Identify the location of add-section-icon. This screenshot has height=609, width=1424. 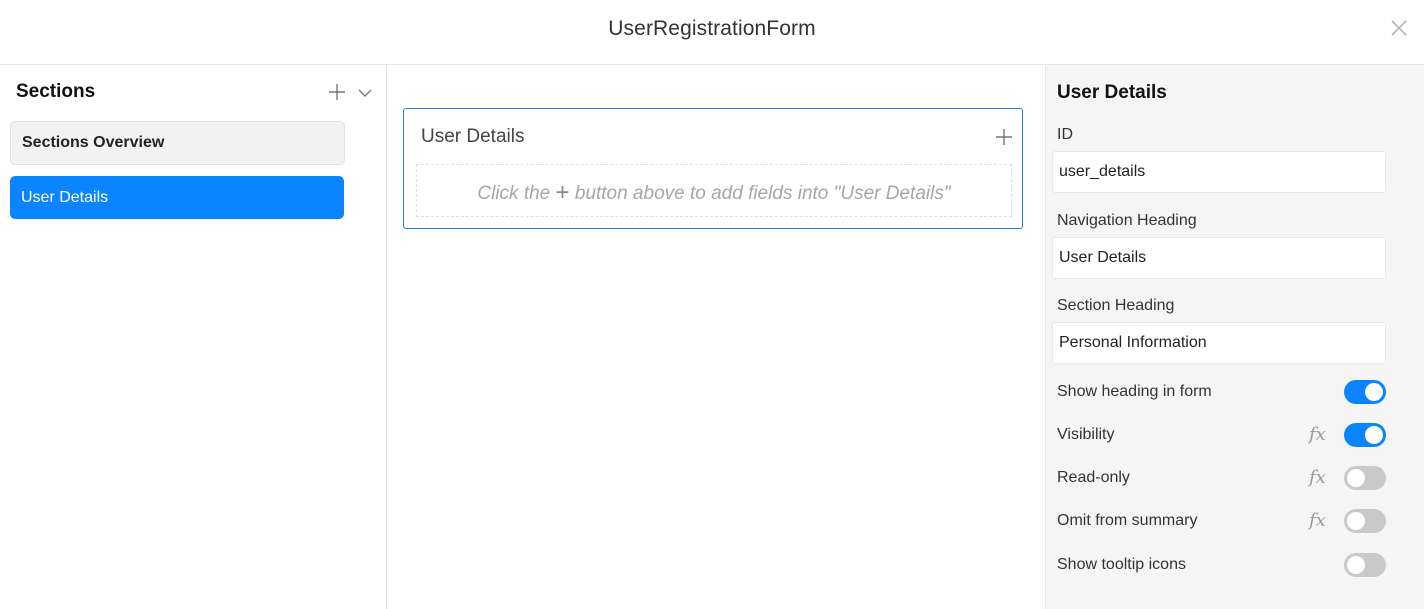
(337, 92).